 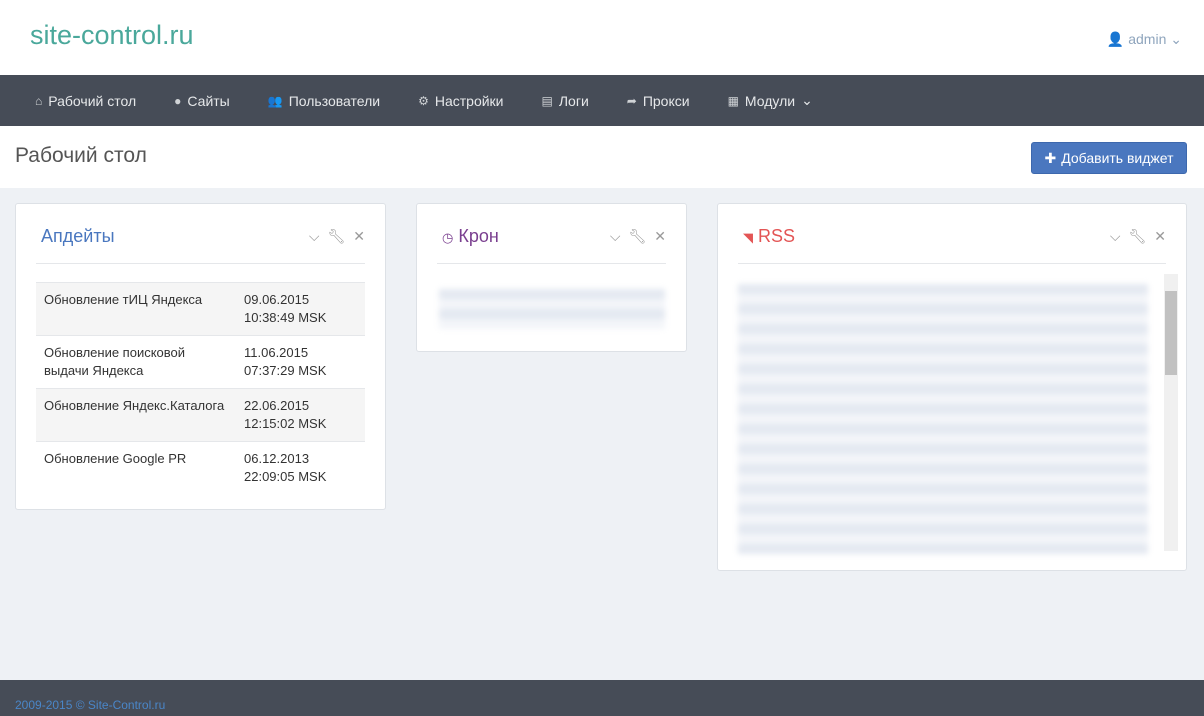 What do you see at coordinates (285, 423) in the screenshot?
I see `update-time: 12:15:02 MSK` at bounding box center [285, 423].